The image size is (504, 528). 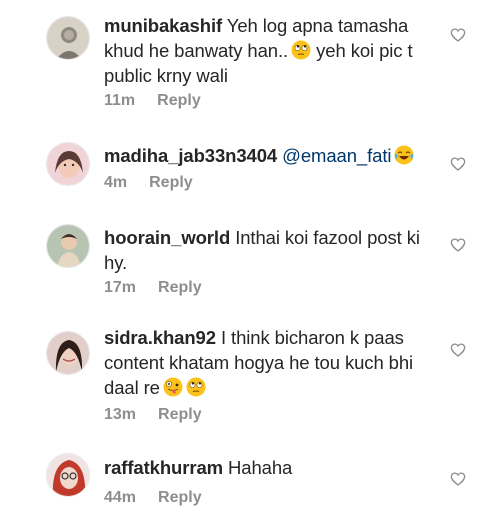 What do you see at coordinates (153, 288) in the screenshot?
I see `comment-meta: 17m Reply` at bounding box center [153, 288].